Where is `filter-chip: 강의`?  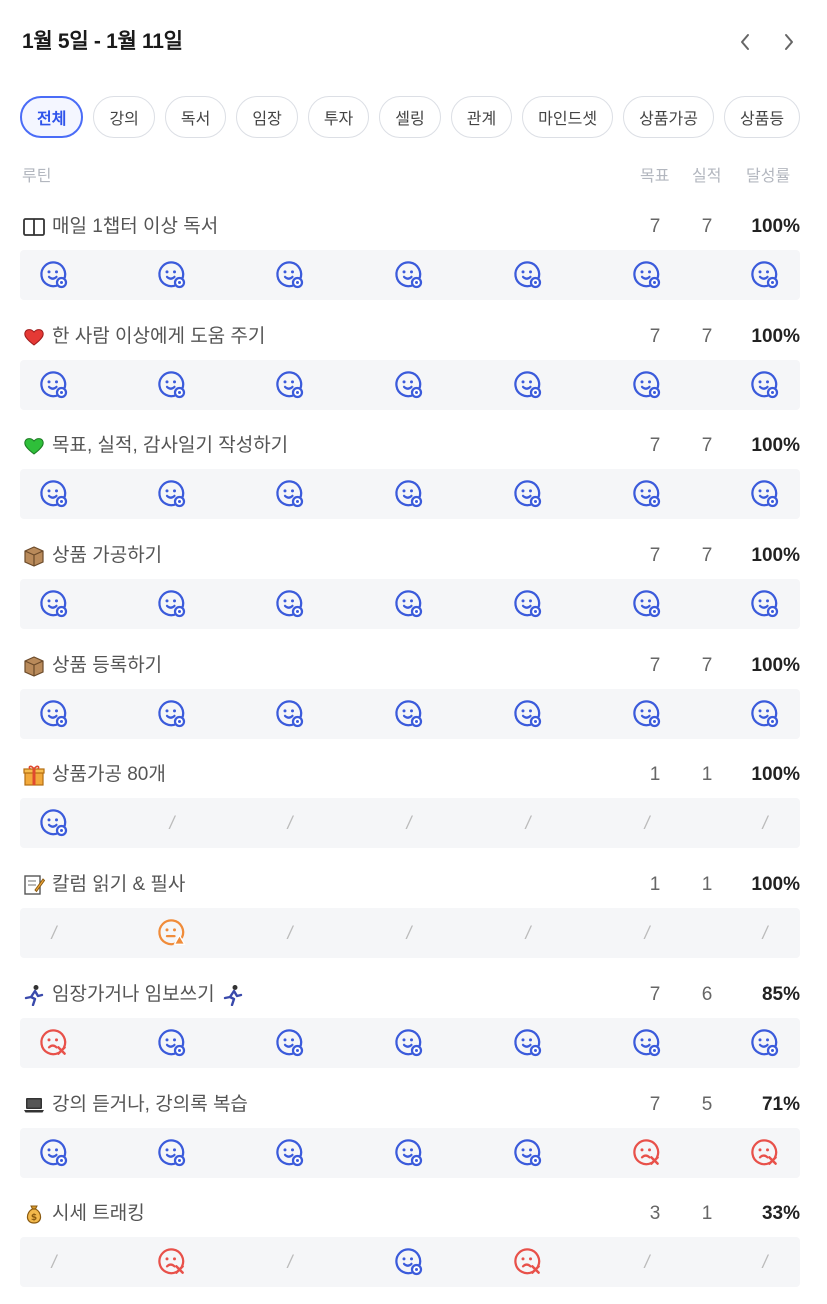 filter-chip: 강의 is located at coordinates (124, 117).